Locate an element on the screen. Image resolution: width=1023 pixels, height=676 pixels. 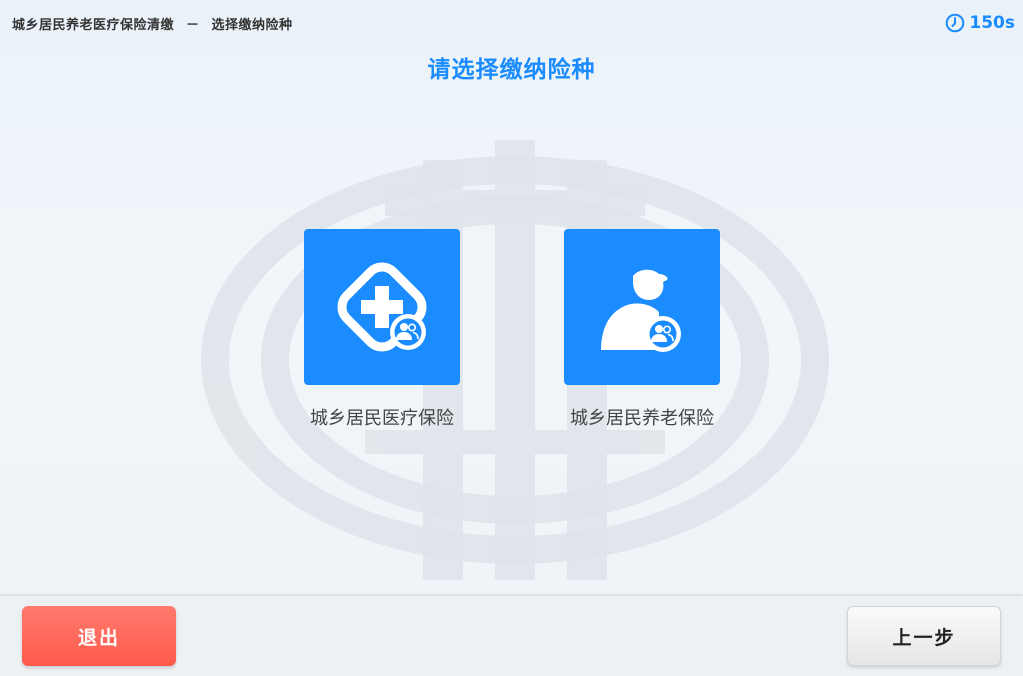
footer-bar: 退出 上一步 is located at coordinates (511, 636).